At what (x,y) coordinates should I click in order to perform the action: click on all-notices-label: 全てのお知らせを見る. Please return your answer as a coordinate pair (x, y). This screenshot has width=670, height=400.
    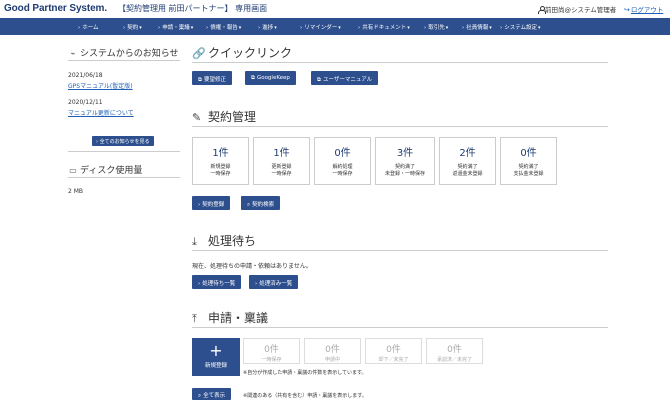
    Looking at the image, I should click on (124, 142).